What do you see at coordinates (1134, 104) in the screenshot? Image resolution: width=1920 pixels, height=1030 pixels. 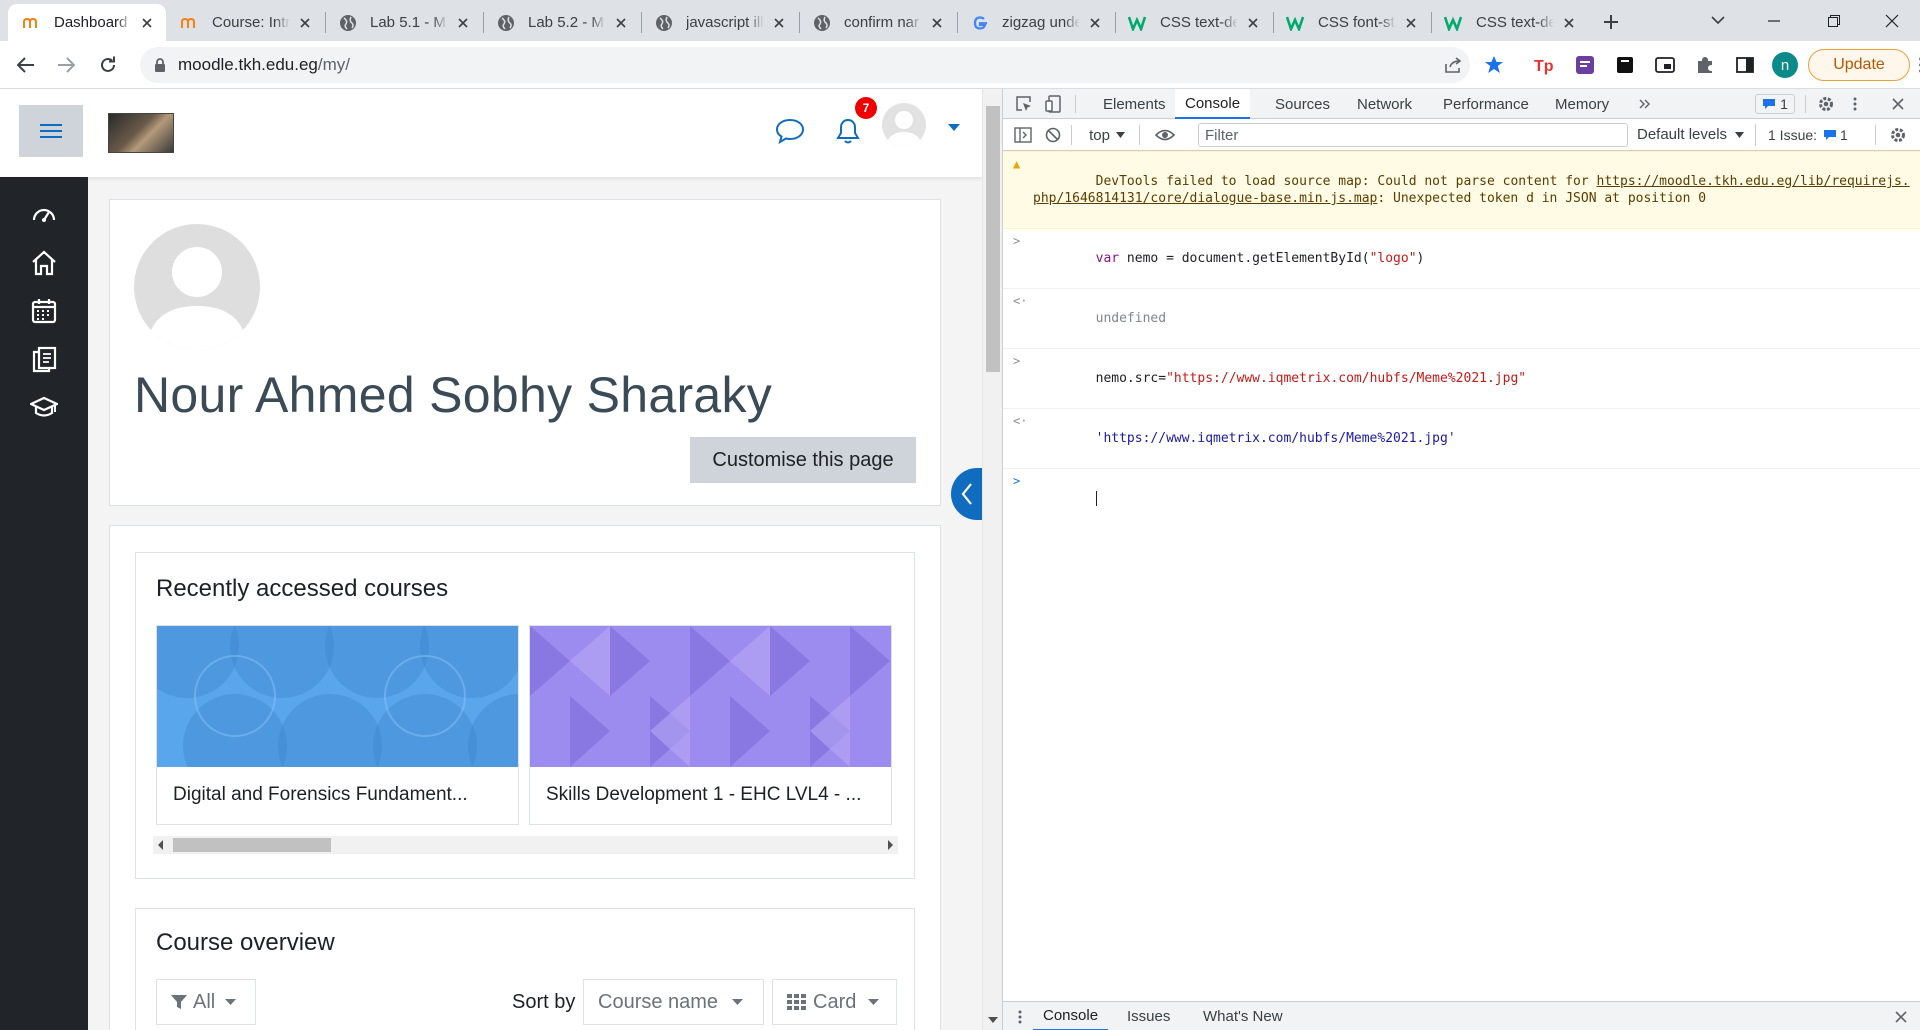 I see `devtools-tab-elements: Elements` at bounding box center [1134, 104].